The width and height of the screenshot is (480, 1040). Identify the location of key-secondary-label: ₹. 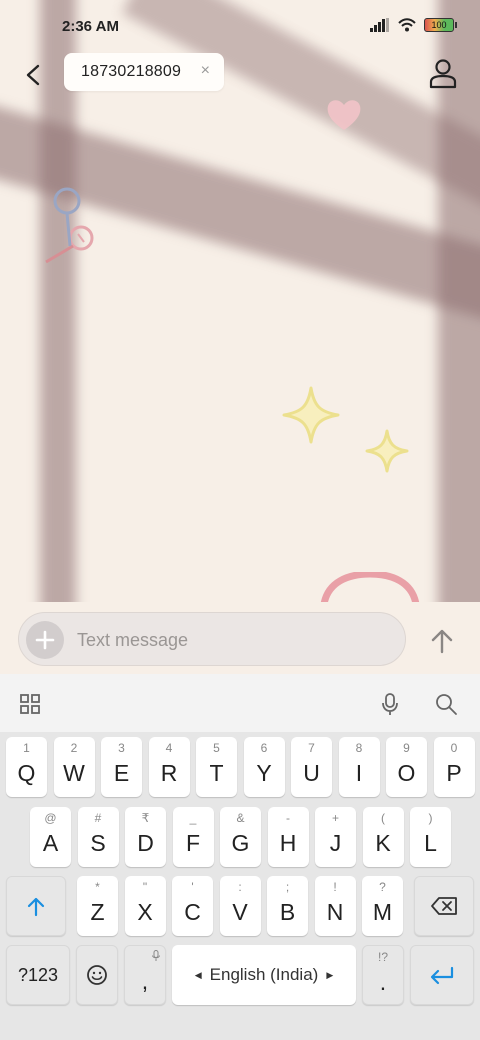
(145, 818).